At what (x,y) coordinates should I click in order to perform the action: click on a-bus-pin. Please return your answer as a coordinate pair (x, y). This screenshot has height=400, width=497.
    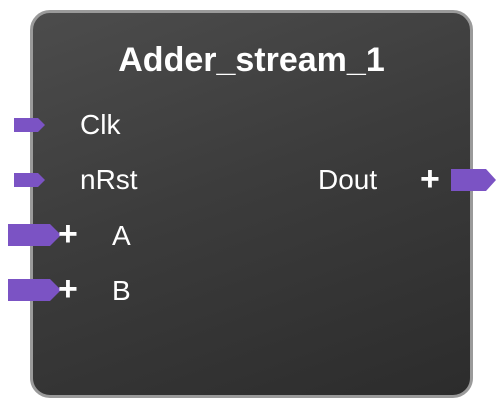
    Looking at the image, I should click on (35, 235).